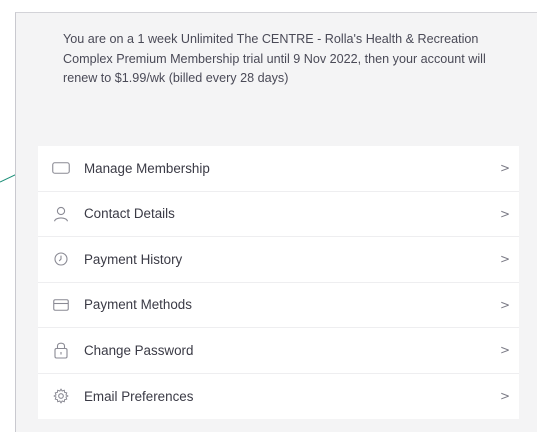  Describe the element at coordinates (133, 259) in the screenshot. I see `menu-item-label: Payment History` at that location.